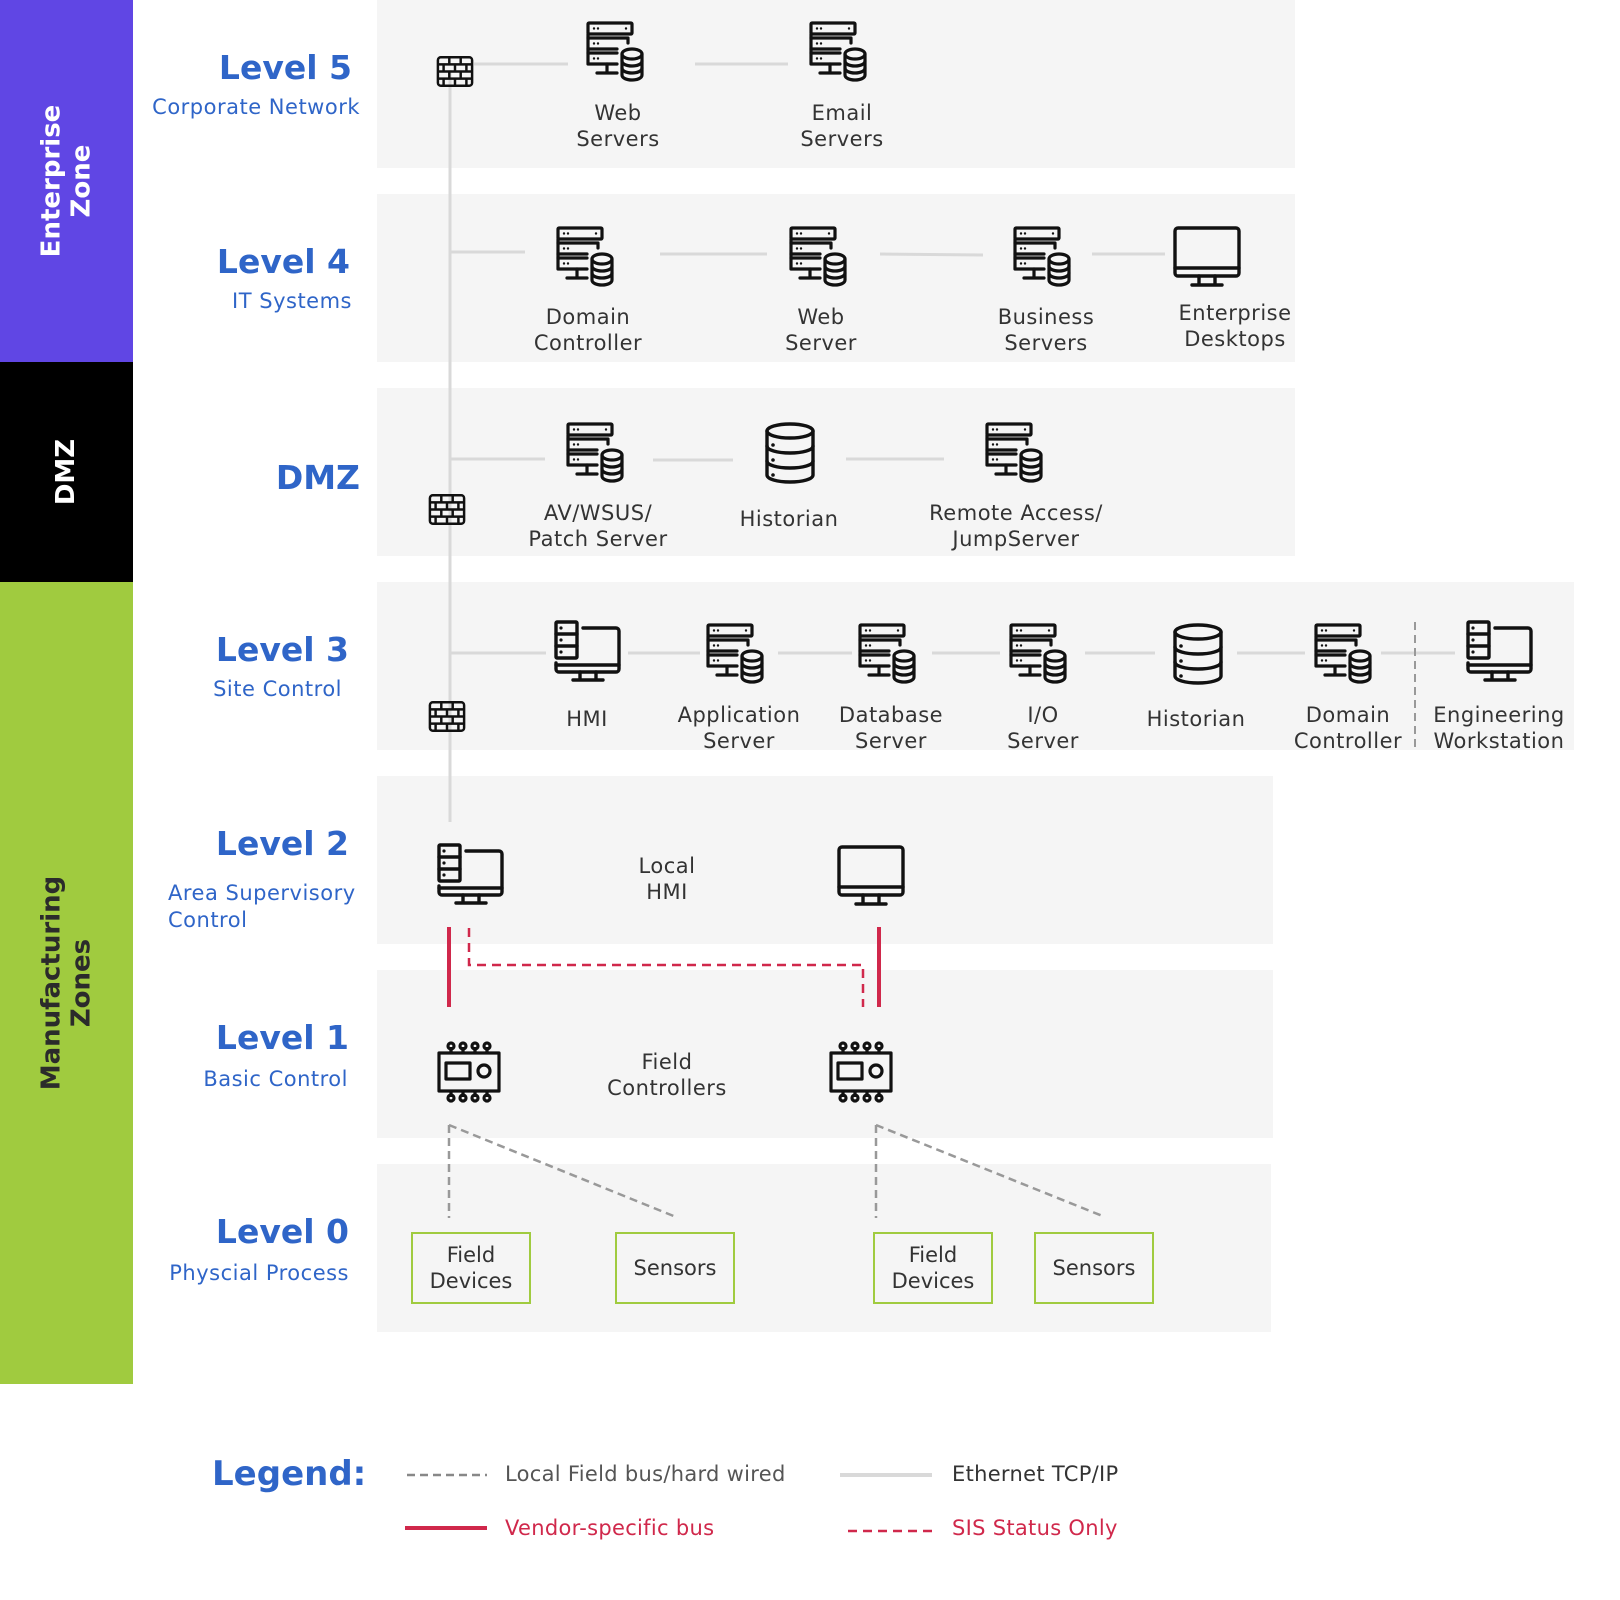  I want to click on ethernet-link, so click(931, 254).